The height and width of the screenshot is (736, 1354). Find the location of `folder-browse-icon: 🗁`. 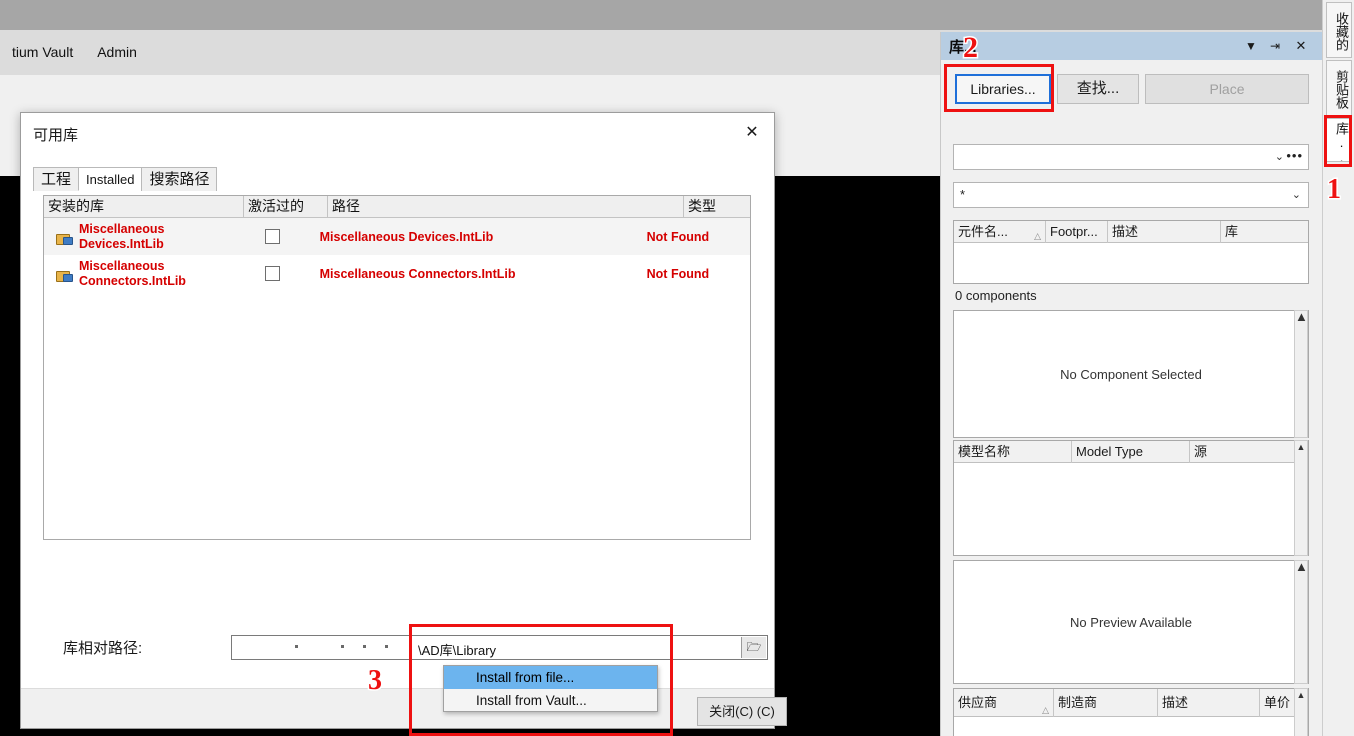

folder-browse-icon: 🗁 is located at coordinates (753, 647).